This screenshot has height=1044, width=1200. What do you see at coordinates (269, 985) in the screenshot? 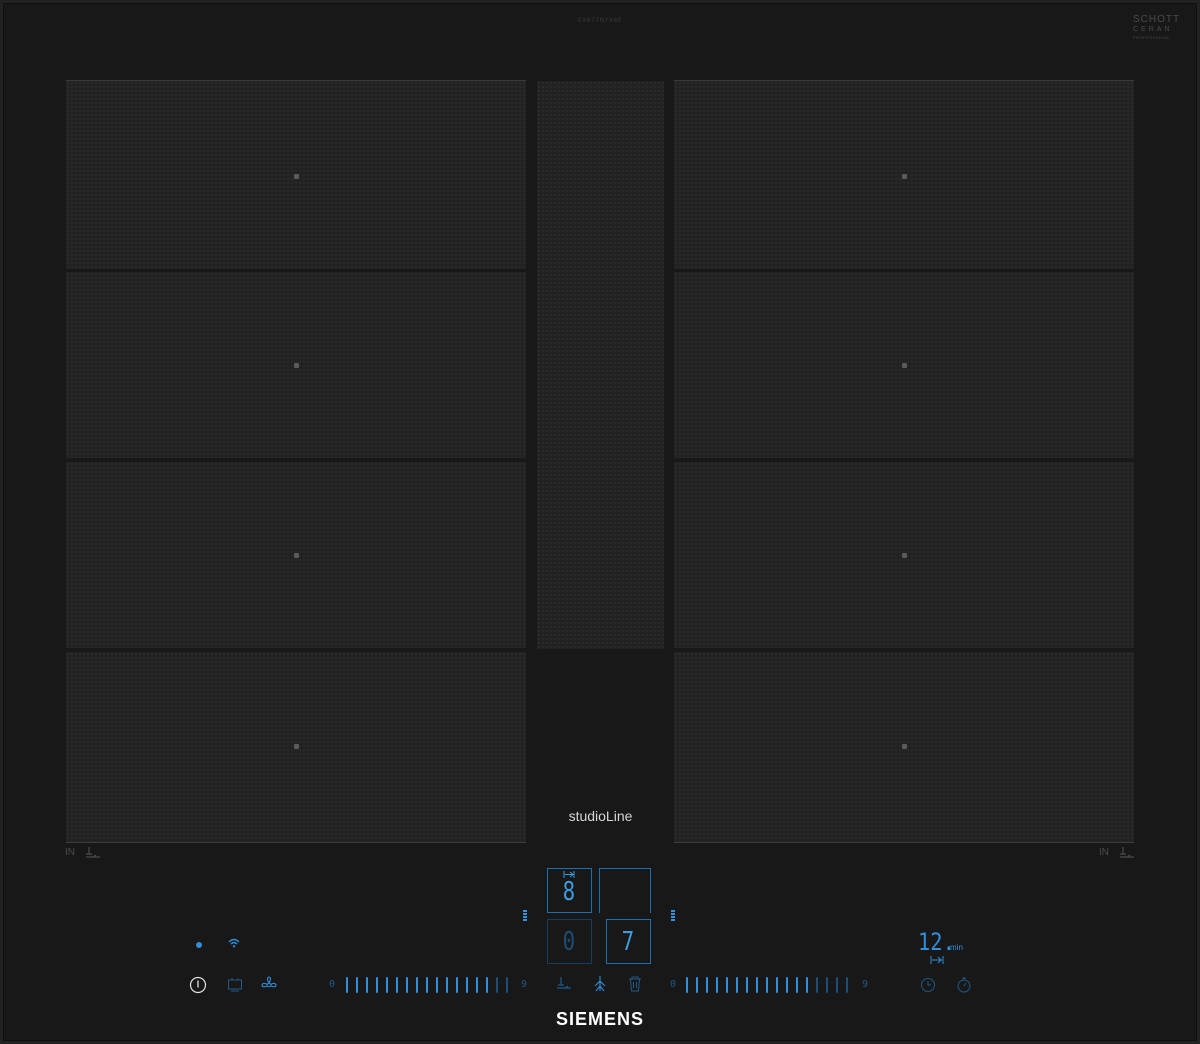
I see `hood-fan-icon` at bounding box center [269, 985].